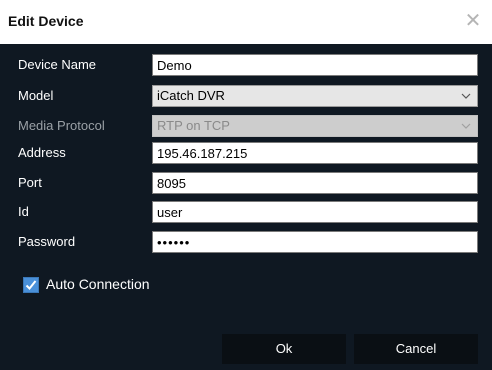  What do you see at coordinates (315, 183) in the screenshot?
I see `port-field` at bounding box center [315, 183].